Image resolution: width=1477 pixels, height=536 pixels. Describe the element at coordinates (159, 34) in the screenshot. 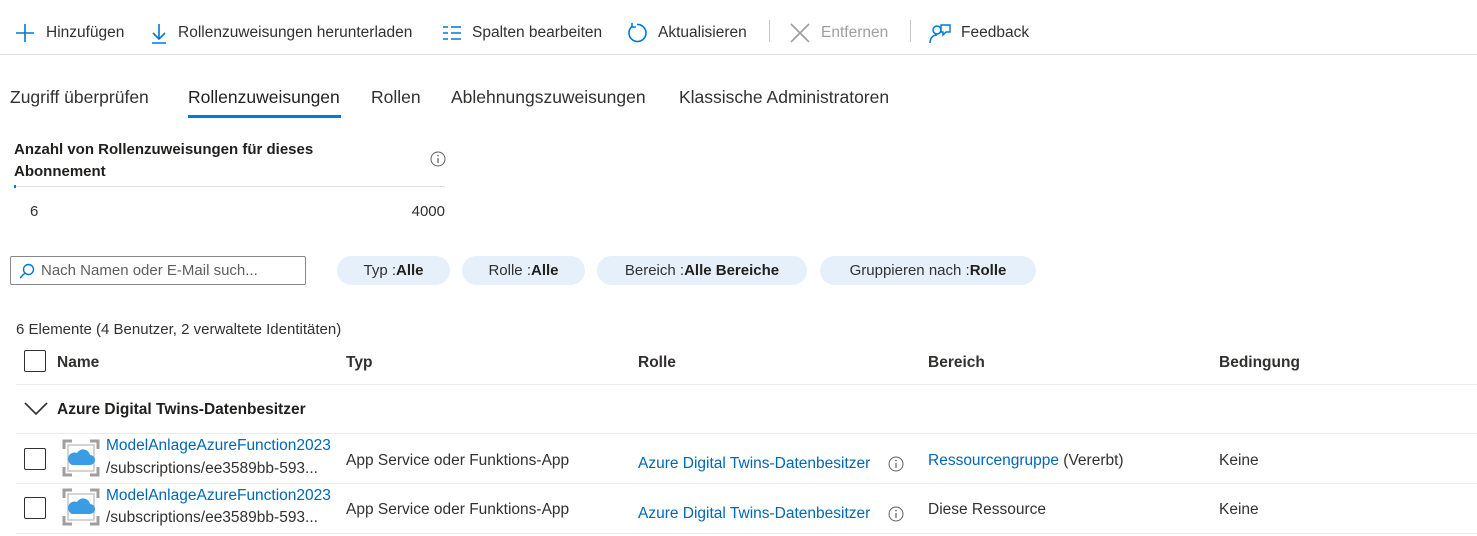

I see `download-icon` at that location.